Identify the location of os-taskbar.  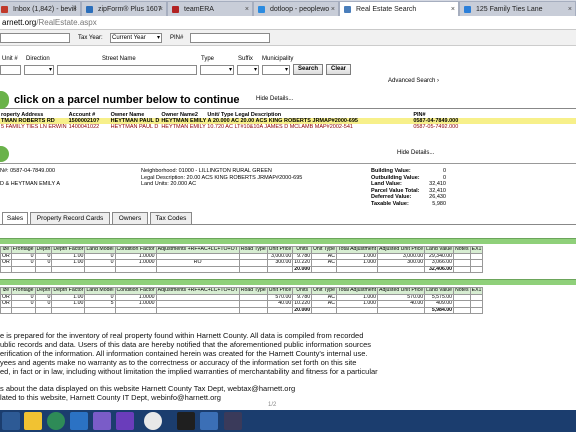
(288, 421).